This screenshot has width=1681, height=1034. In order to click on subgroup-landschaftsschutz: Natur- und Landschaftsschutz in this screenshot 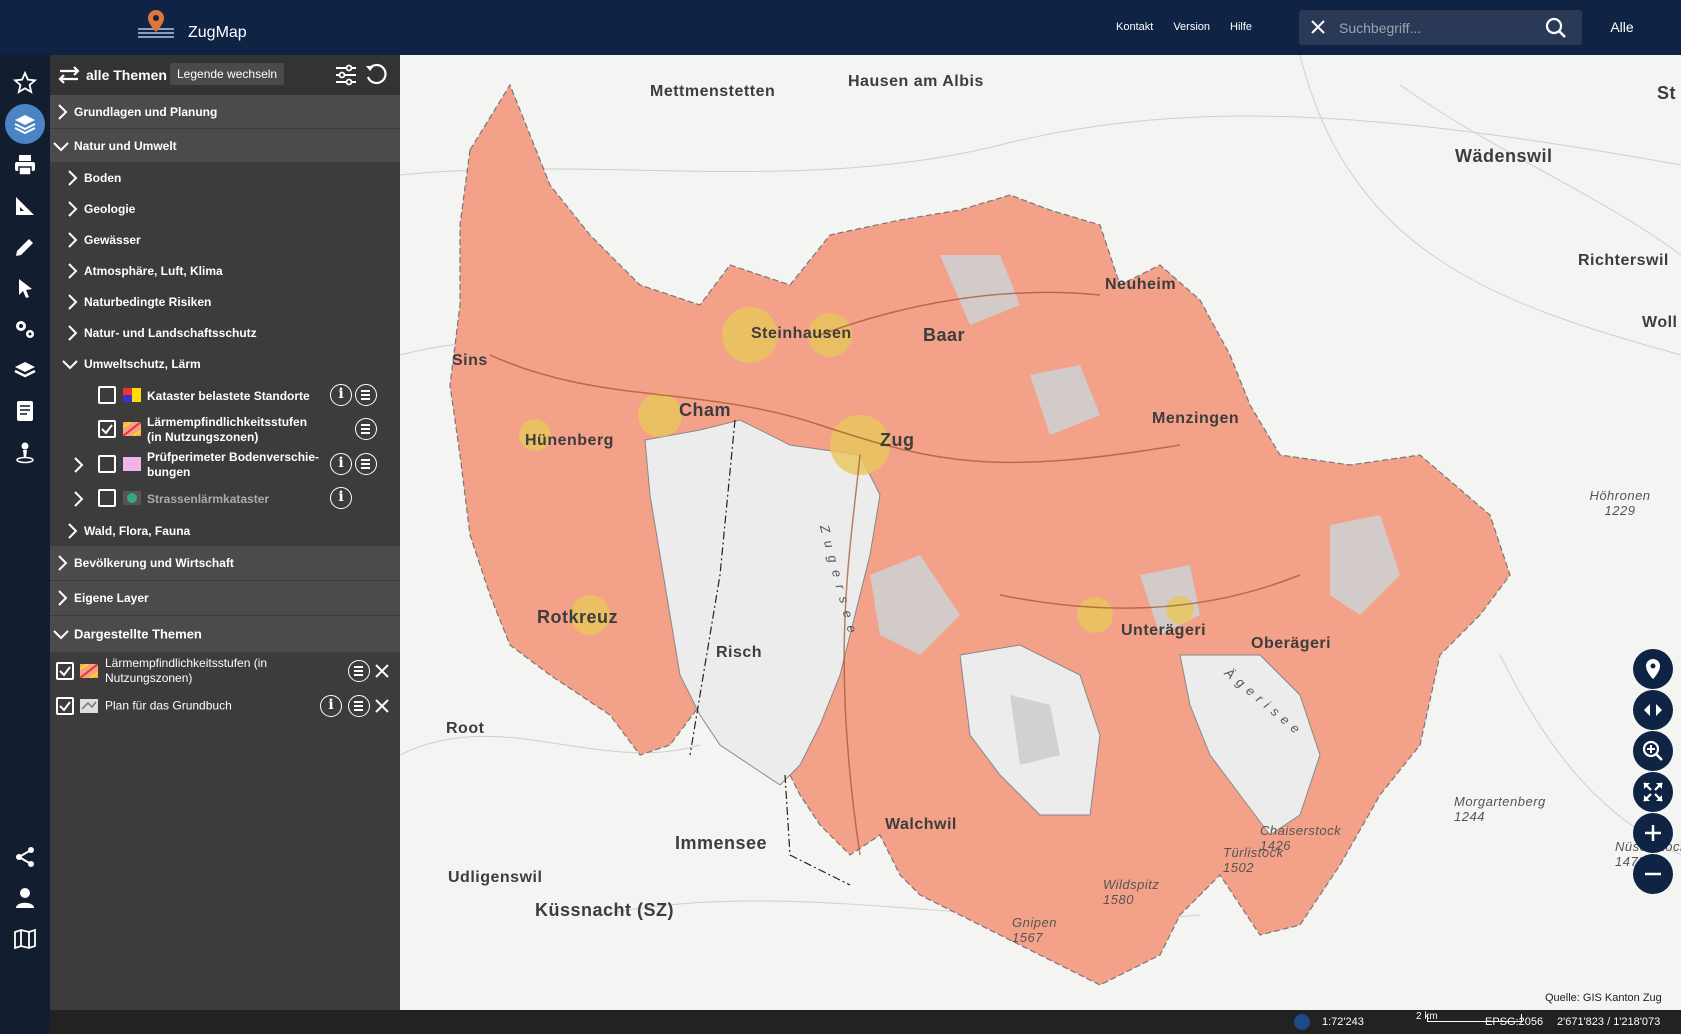, I will do `click(225, 332)`.